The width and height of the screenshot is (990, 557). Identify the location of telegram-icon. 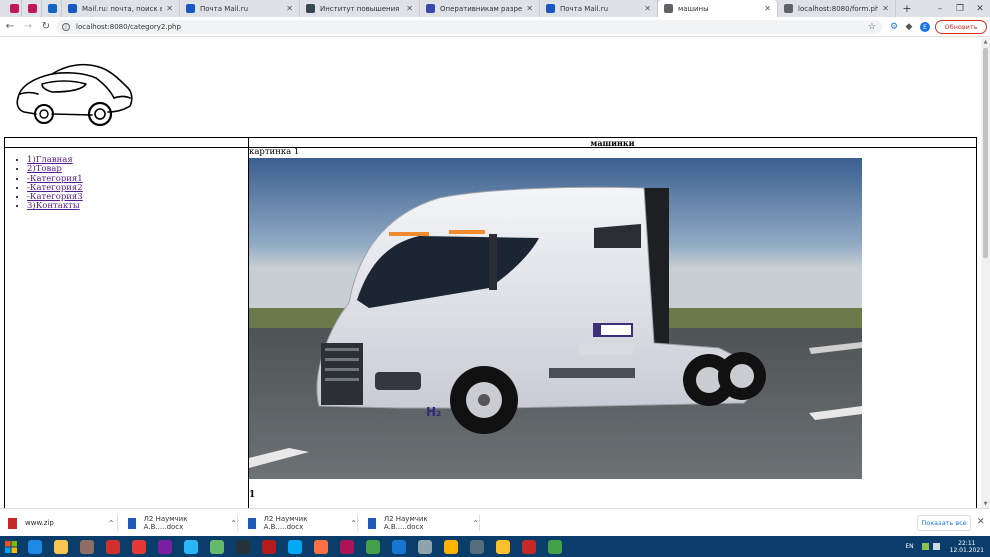
(191, 546).